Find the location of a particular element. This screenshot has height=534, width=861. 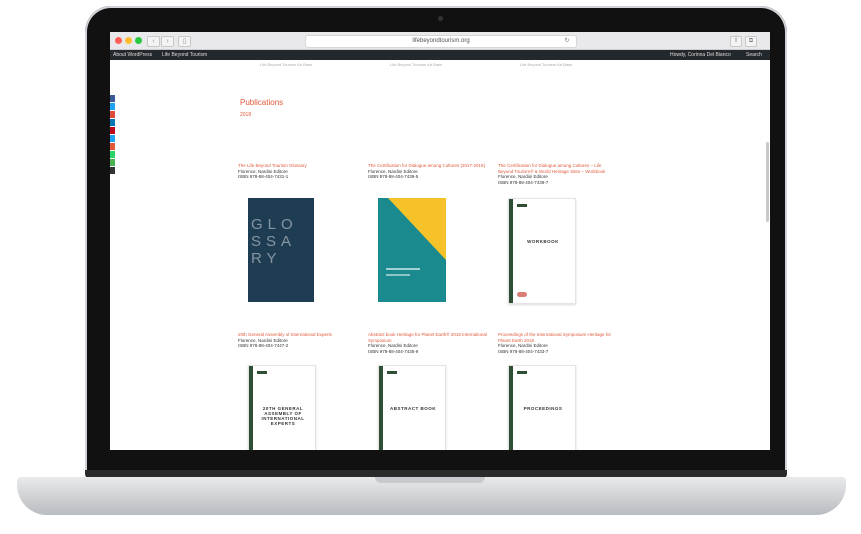

top-faint-label-3: Life Beyond Tourism Art Base is located at coordinates (546, 64).